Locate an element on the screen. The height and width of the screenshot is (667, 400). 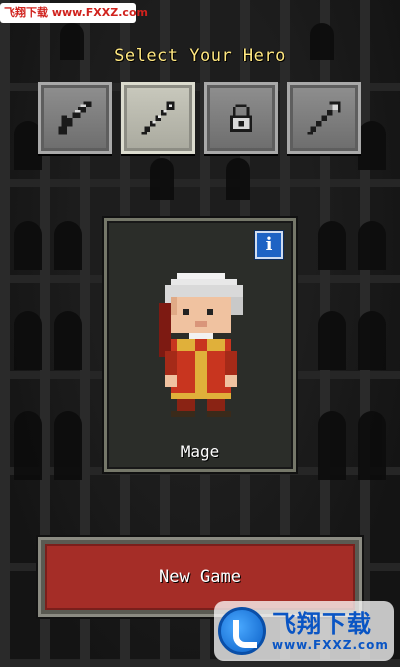
mage-sprite is located at coordinates (201, 345).